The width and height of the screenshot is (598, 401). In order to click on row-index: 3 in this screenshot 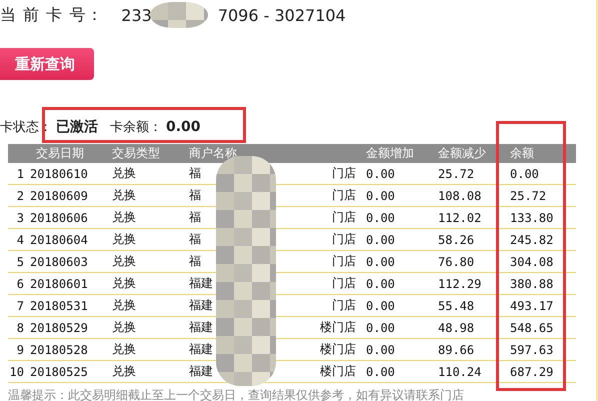, I will do `click(20, 217)`.